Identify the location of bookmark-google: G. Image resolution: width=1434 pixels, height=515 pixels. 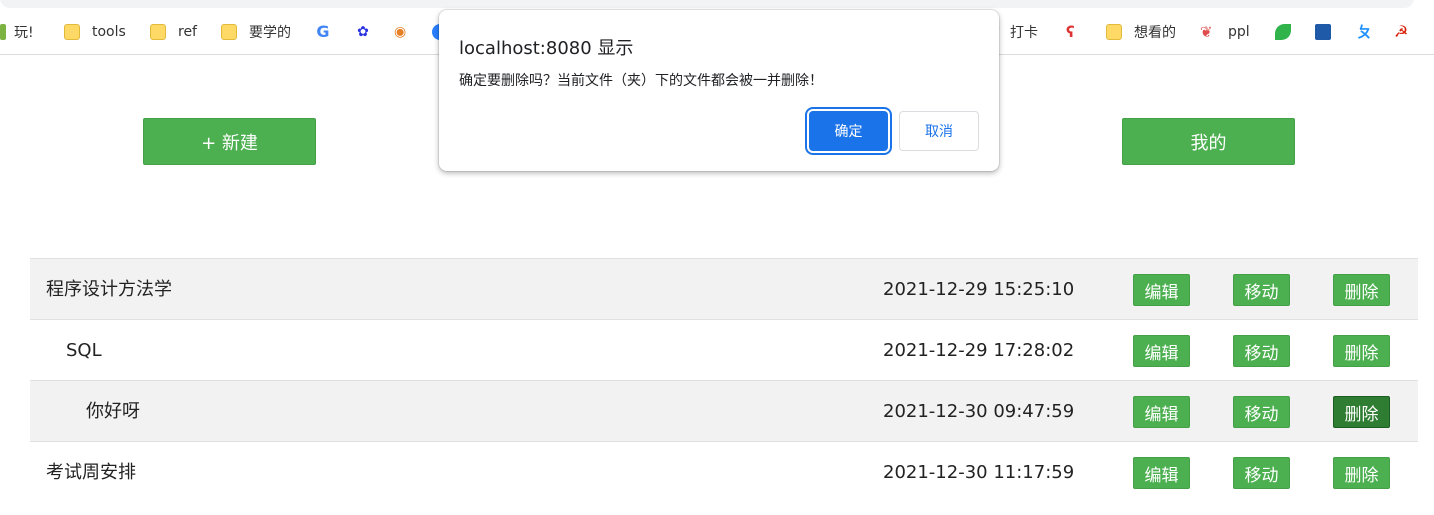
(329, 32).